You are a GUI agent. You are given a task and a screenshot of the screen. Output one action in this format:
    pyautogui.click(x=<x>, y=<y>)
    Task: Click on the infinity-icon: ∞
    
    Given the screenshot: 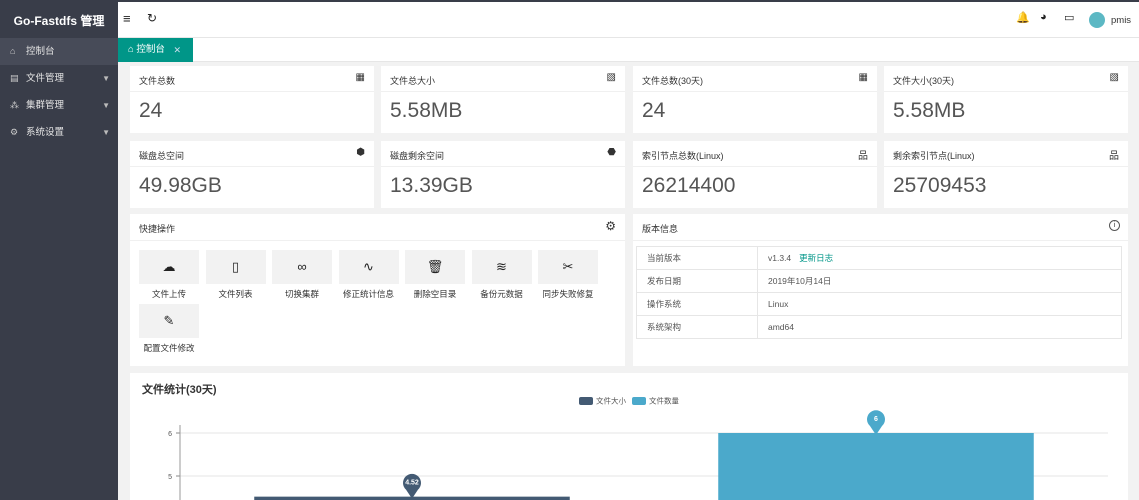 What is the action you would take?
    pyautogui.click(x=302, y=266)
    